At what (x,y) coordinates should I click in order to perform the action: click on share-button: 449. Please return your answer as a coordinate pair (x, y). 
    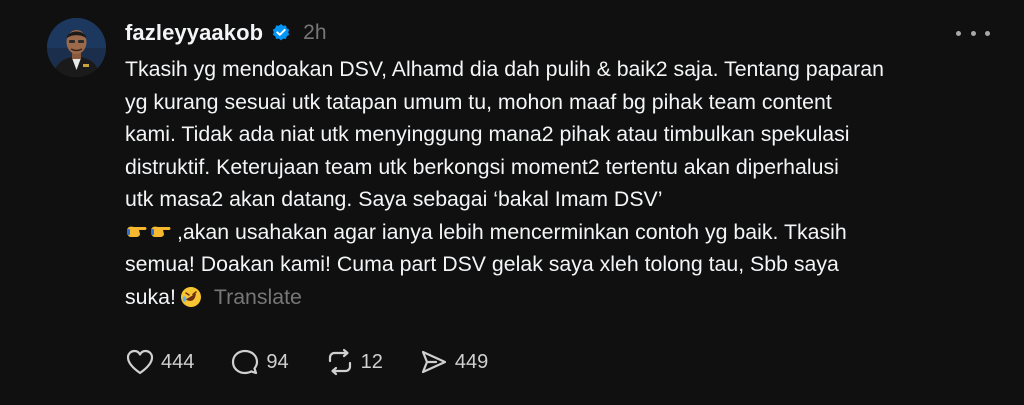
    Looking at the image, I should click on (453, 362).